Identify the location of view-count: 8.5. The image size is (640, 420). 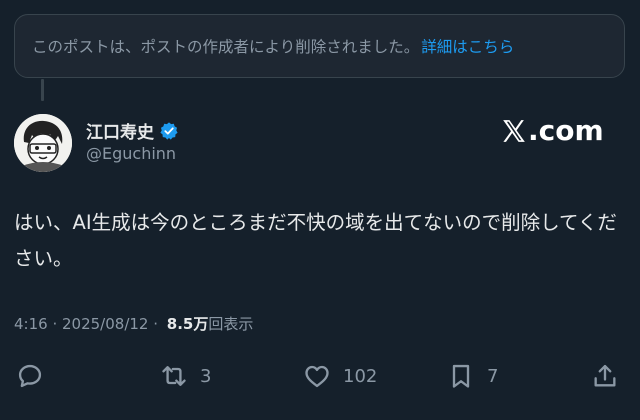
(180, 324).